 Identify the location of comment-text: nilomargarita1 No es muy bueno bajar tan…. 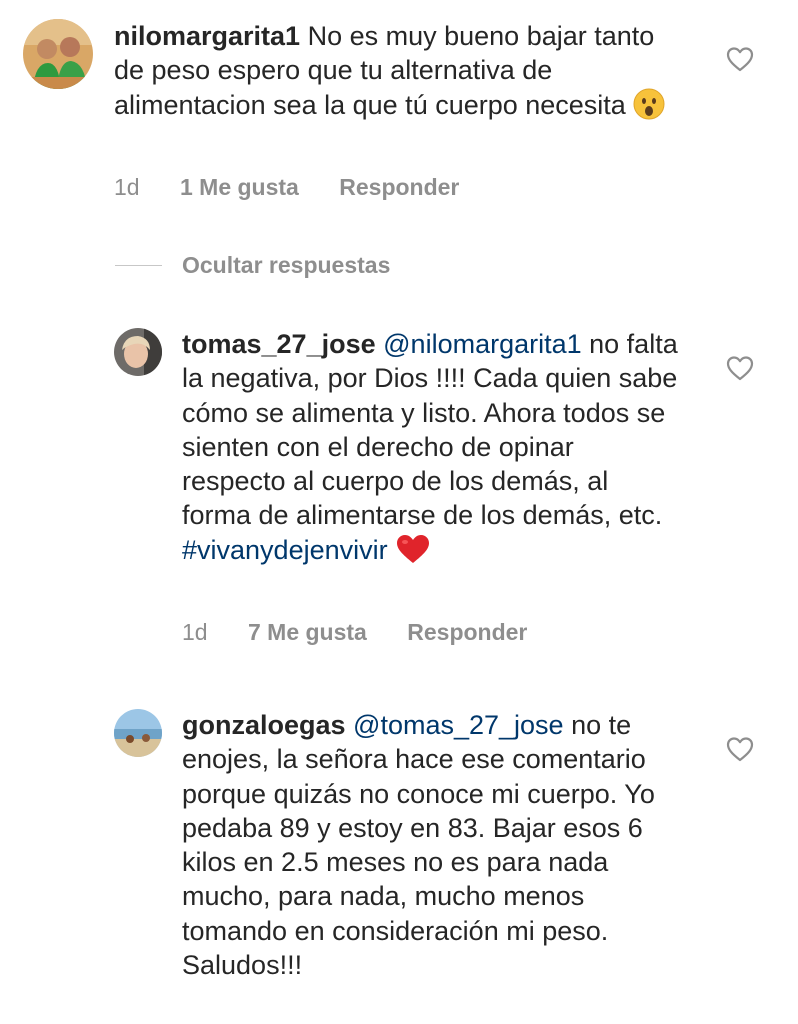
(394, 73).